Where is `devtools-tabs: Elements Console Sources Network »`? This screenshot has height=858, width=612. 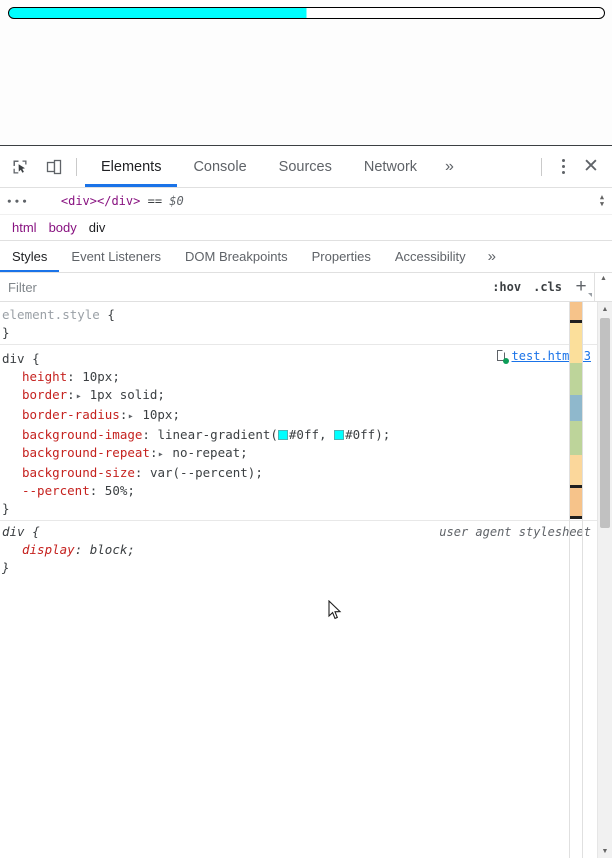
devtools-tabs: Elements Console Sources Network » is located at coordinates (275, 166).